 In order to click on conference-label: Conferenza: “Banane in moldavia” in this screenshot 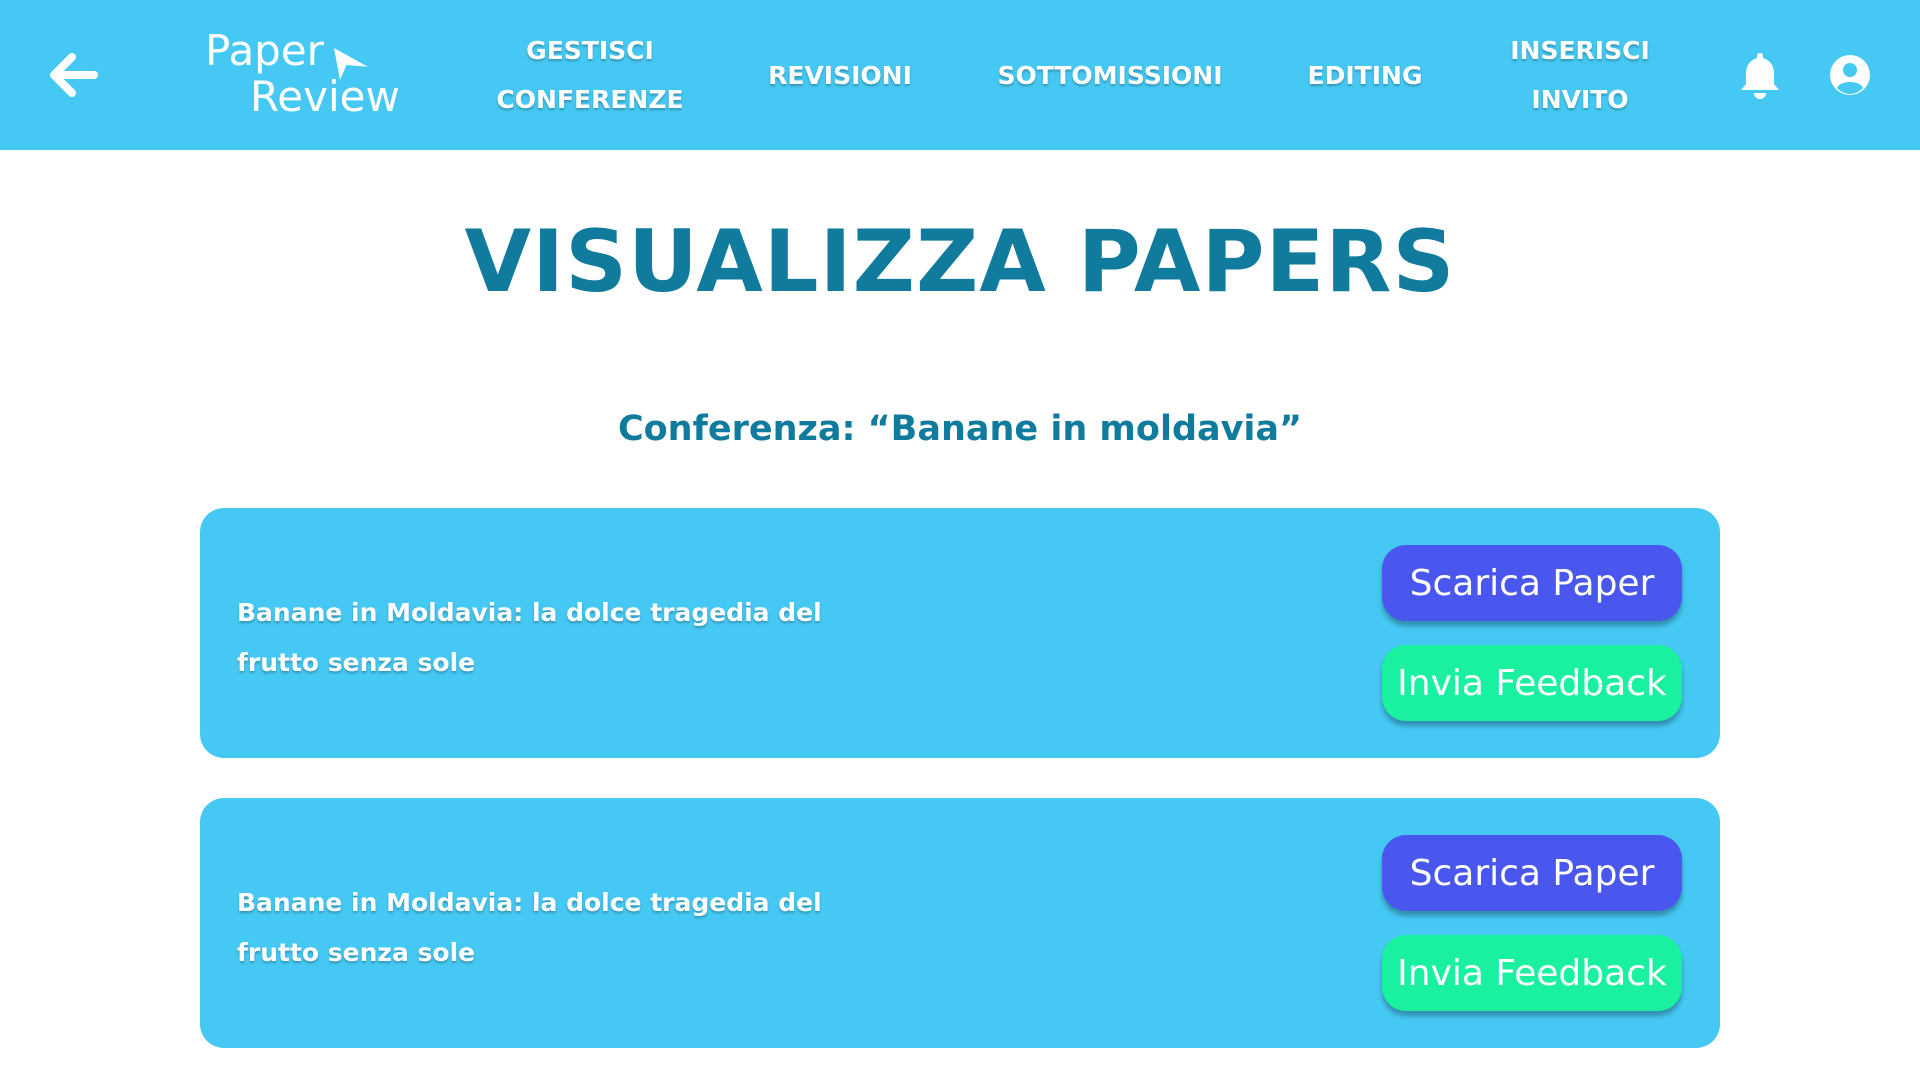, I will do `click(960, 429)`.